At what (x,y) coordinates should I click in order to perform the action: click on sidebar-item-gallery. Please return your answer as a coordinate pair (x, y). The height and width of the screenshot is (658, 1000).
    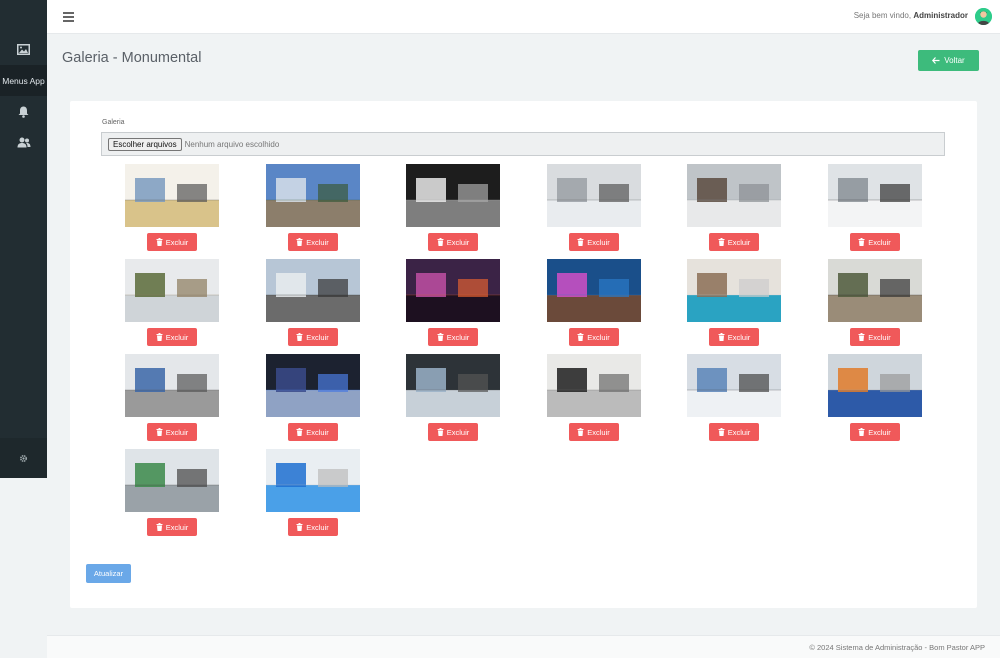
    Looking at the image, I should click on (23, 49).